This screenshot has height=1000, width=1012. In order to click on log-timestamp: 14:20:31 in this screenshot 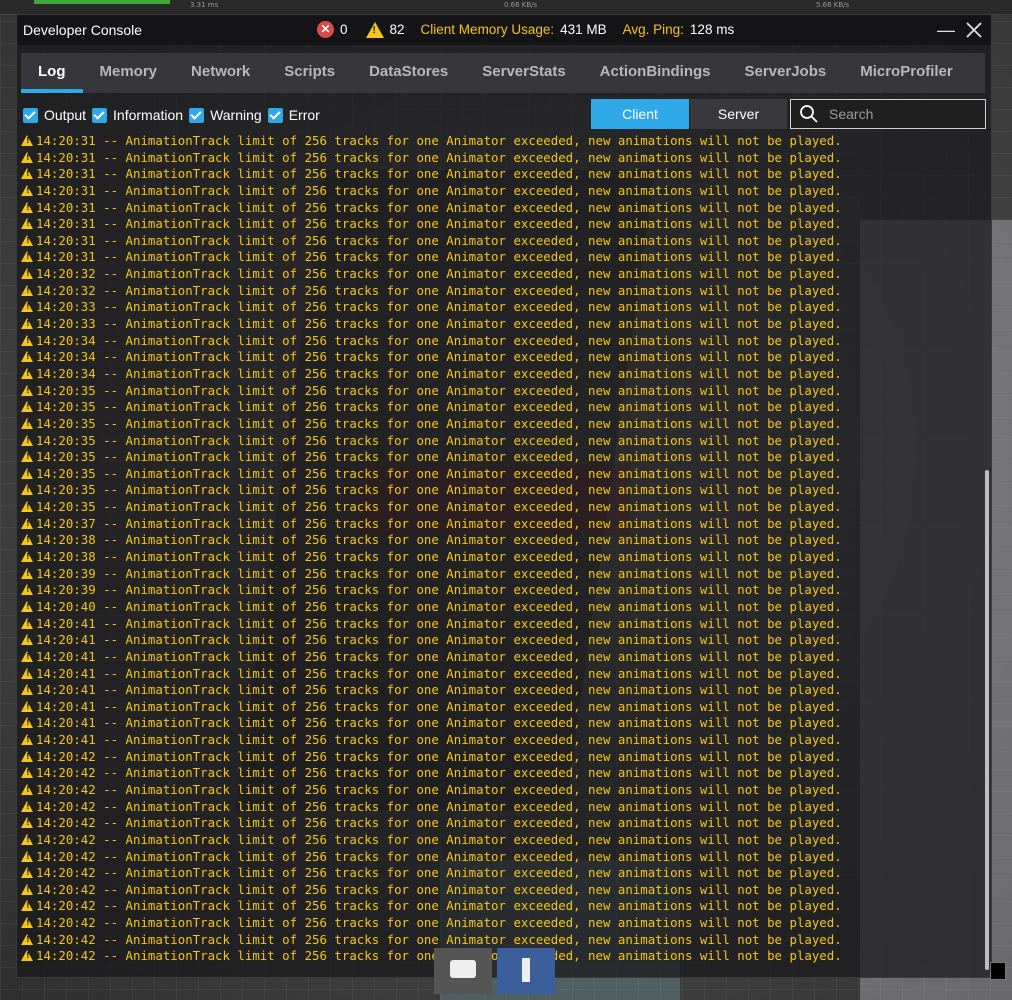, I will do `click(66, 224)`.